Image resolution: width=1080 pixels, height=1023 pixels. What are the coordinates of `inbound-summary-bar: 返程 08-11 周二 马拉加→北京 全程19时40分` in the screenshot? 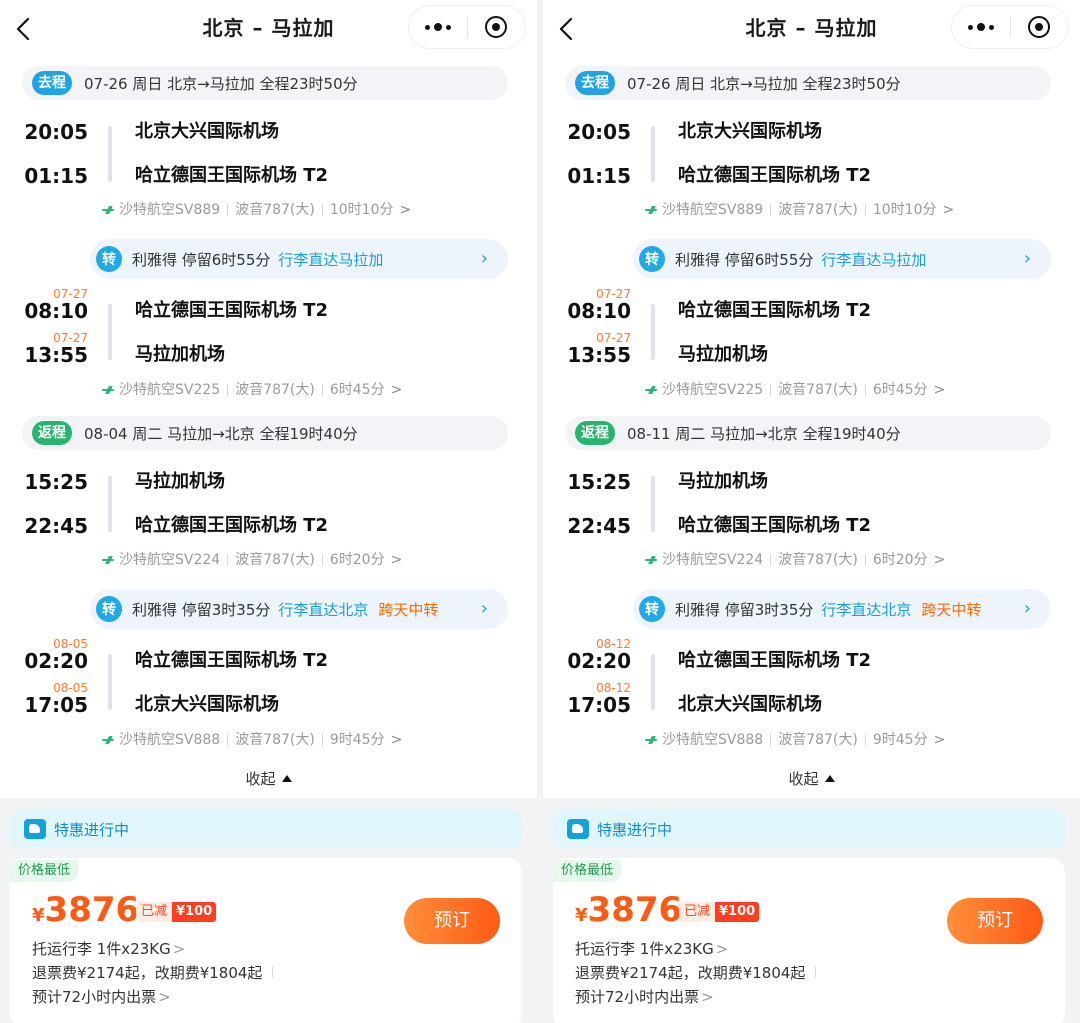 It's located at (808, 433).